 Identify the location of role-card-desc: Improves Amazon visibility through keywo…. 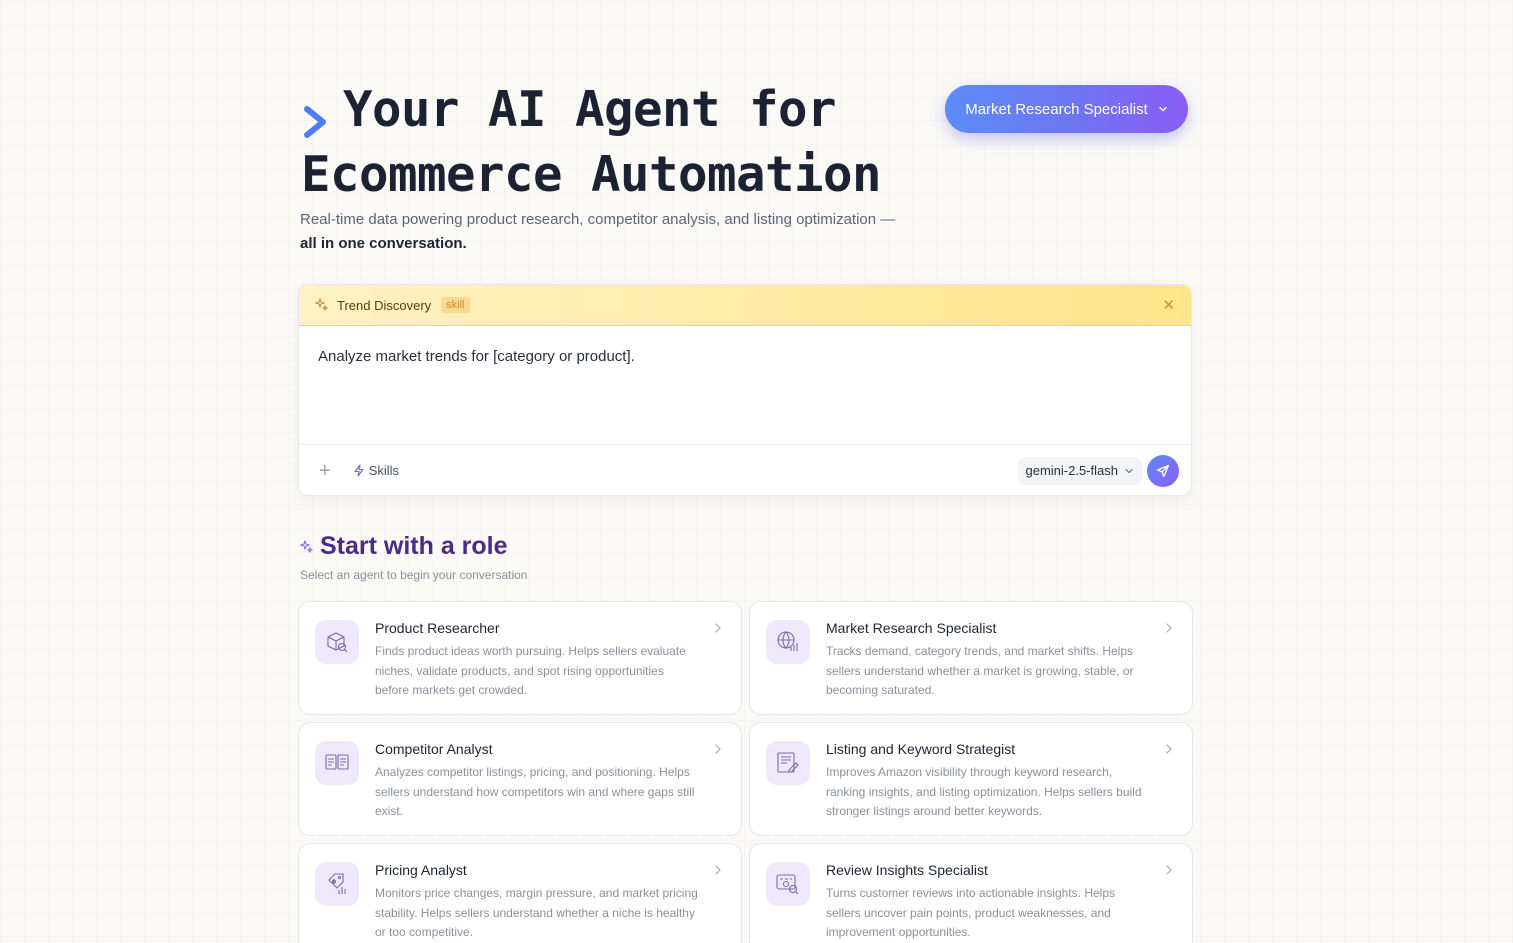
(984, 791).